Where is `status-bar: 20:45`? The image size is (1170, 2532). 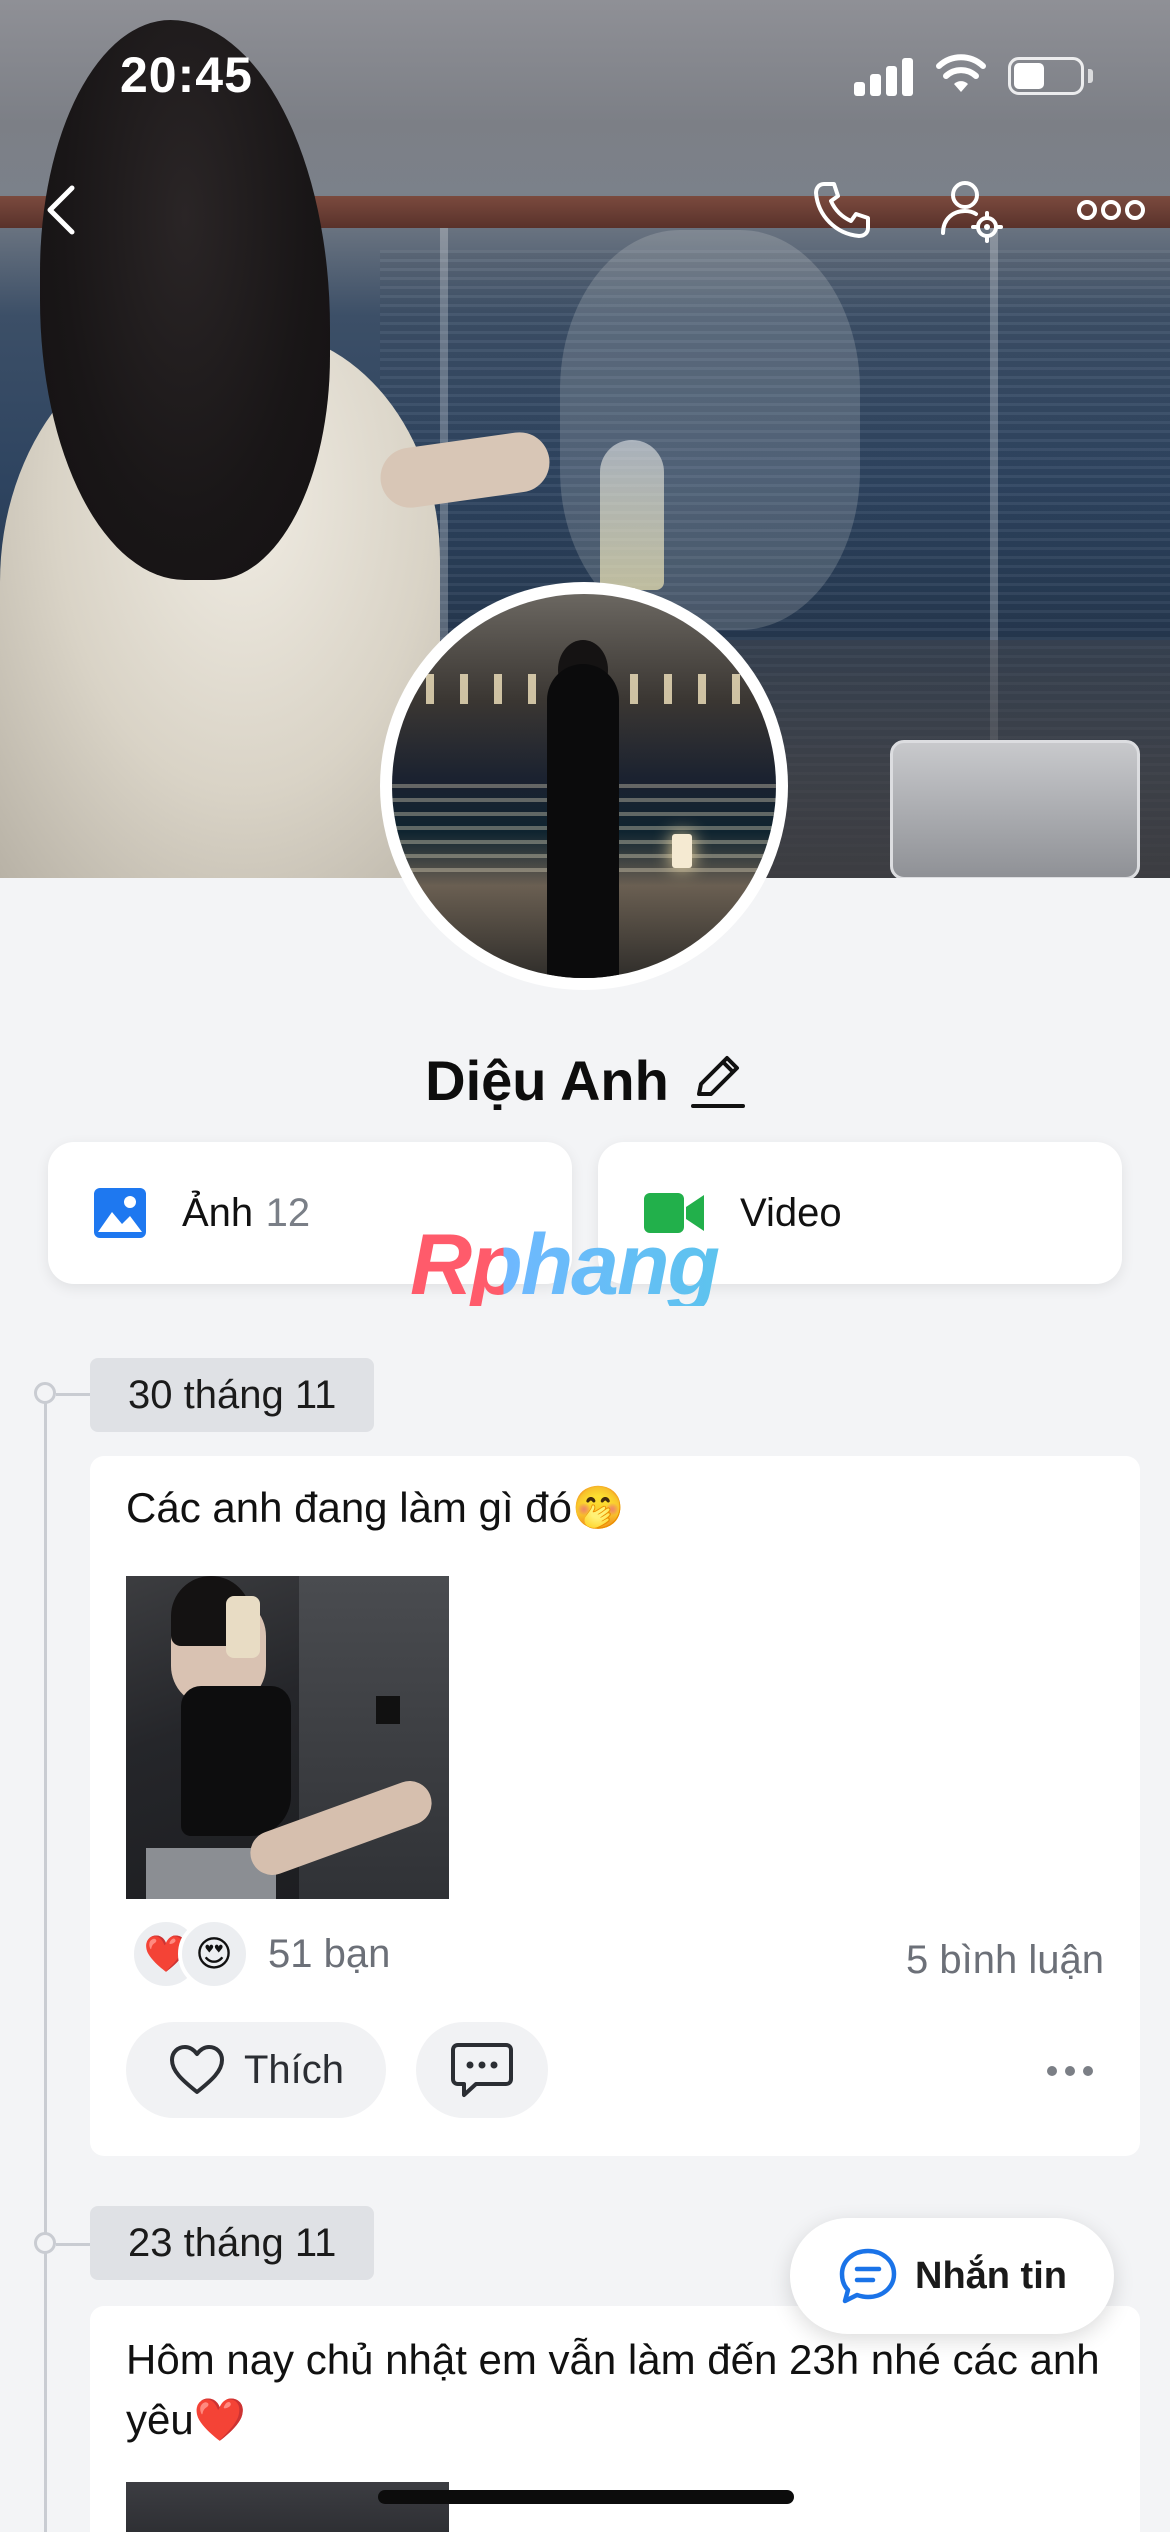
status-bar: 20:45 is located at coordinates (585, 75).